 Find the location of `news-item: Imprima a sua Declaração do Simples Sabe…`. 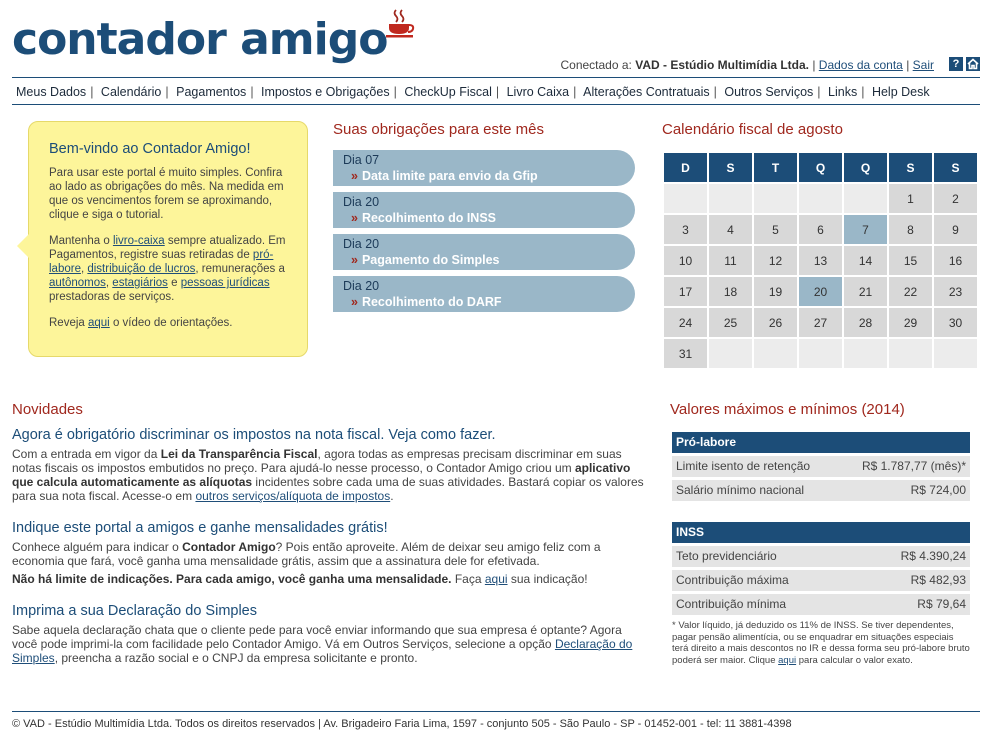

news-item: Imprima a sua Declaração do Simples Sabe… is located at coordinates (330, 634).